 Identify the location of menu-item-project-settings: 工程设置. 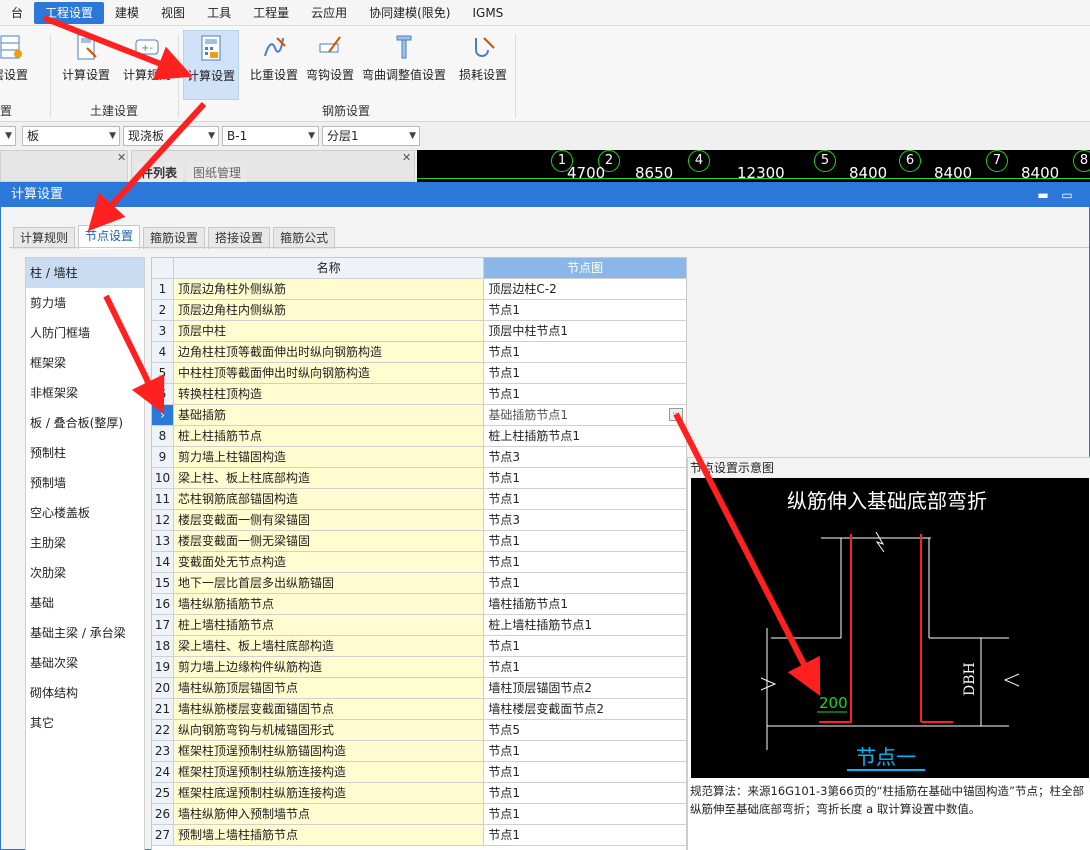
(69, 12).